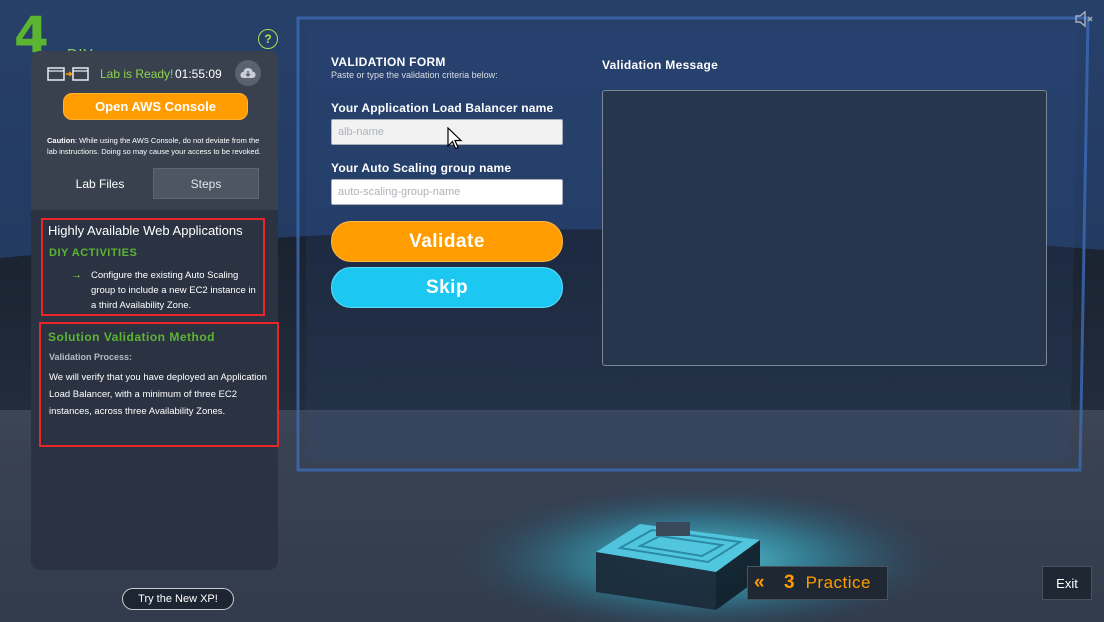  Describe the element at coordinates (100, 183) in the screenshot. I see `tab-lab-files: Lab Files` at that location.